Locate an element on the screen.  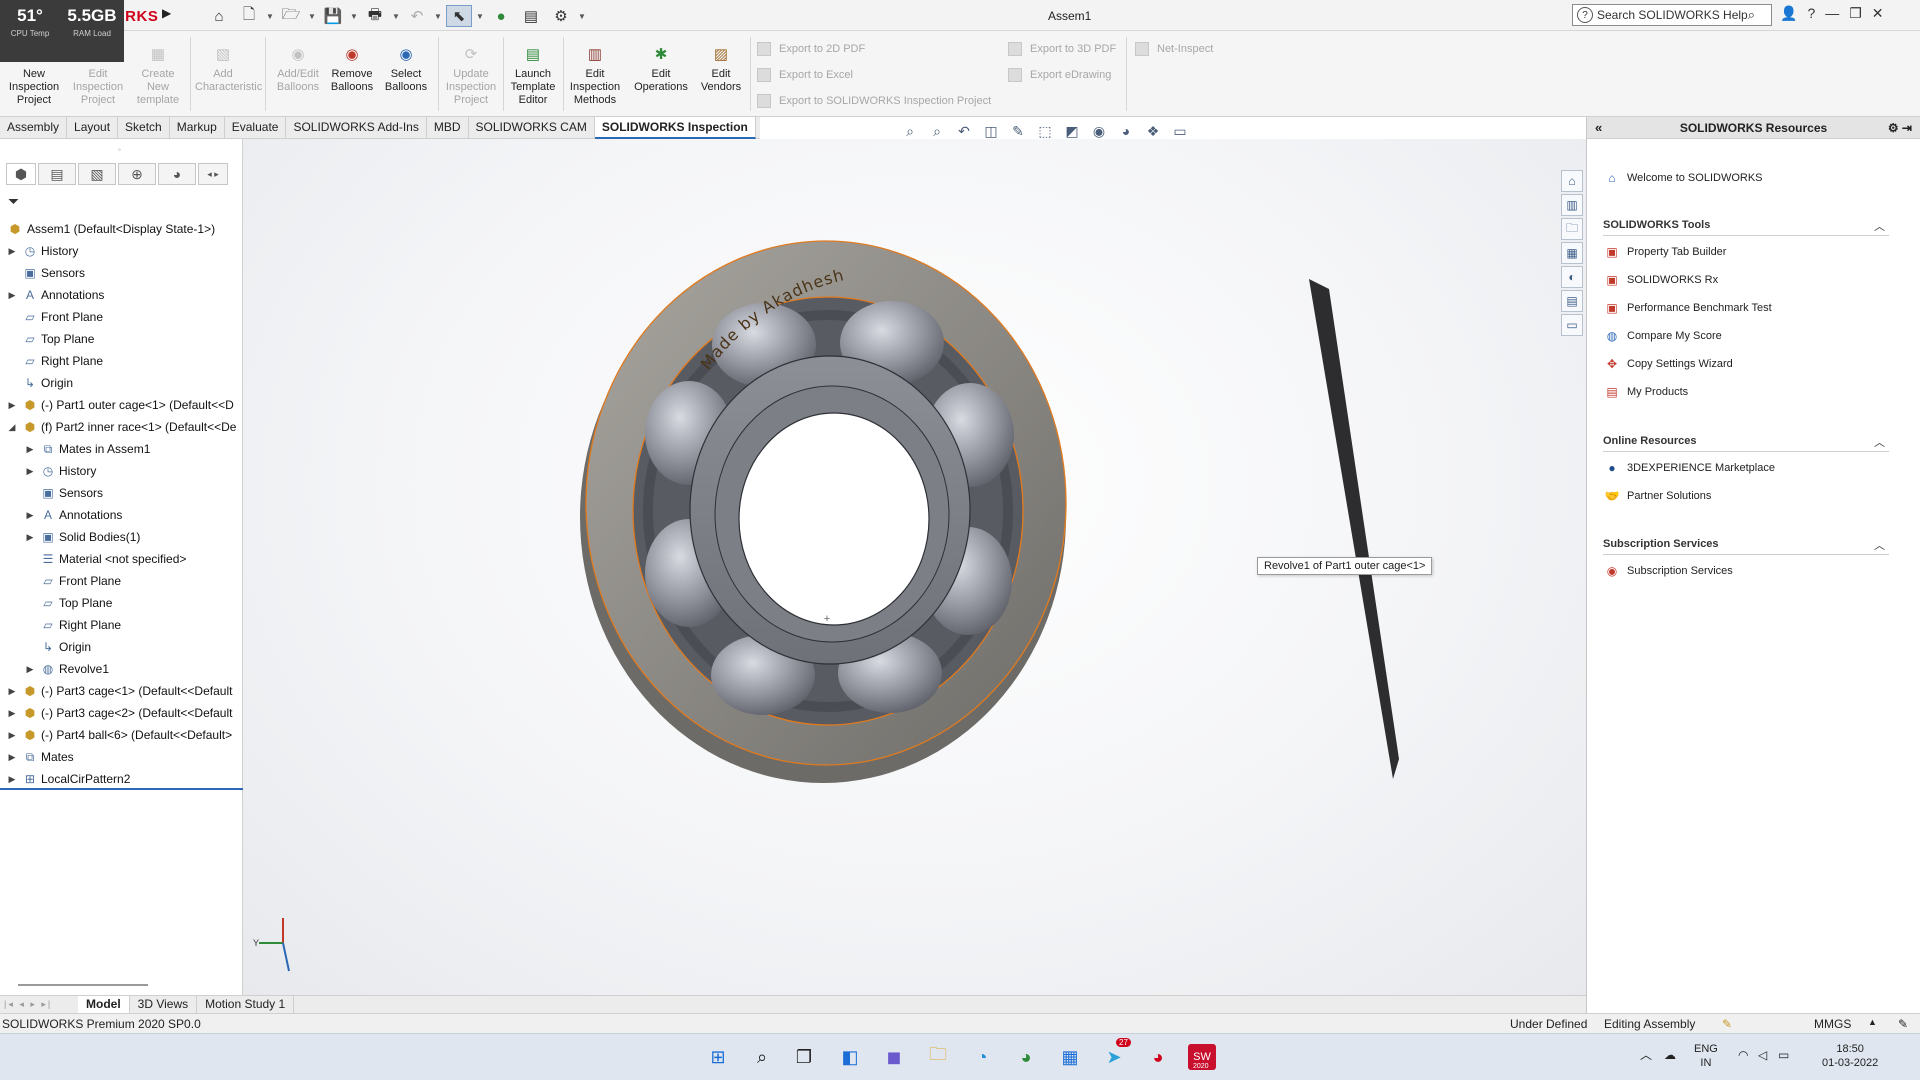
file-explorer-tab-icon: 🗀 is located at coordinates (1572, 229).